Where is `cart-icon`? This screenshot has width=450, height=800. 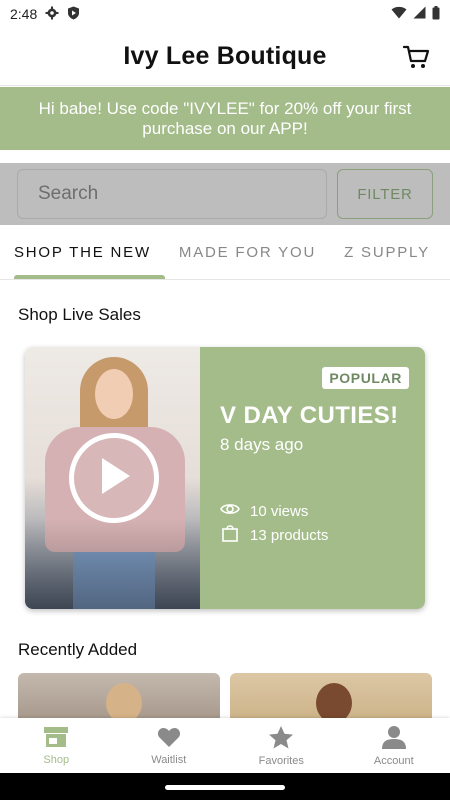 cart-icon is located at coordinates (416, 60).